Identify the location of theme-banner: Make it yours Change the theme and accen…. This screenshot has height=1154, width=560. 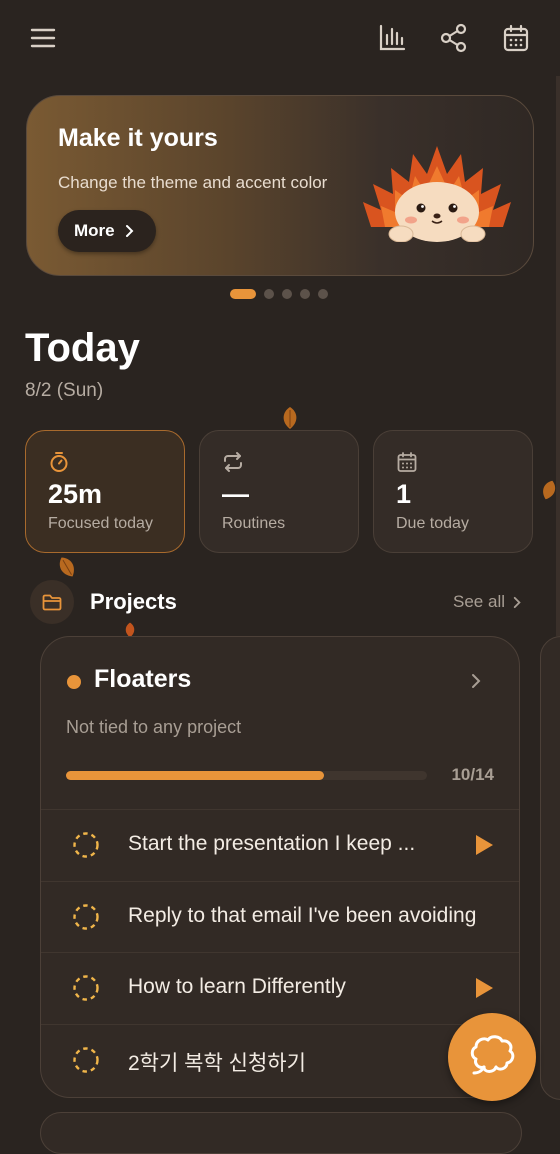
(280, 185).